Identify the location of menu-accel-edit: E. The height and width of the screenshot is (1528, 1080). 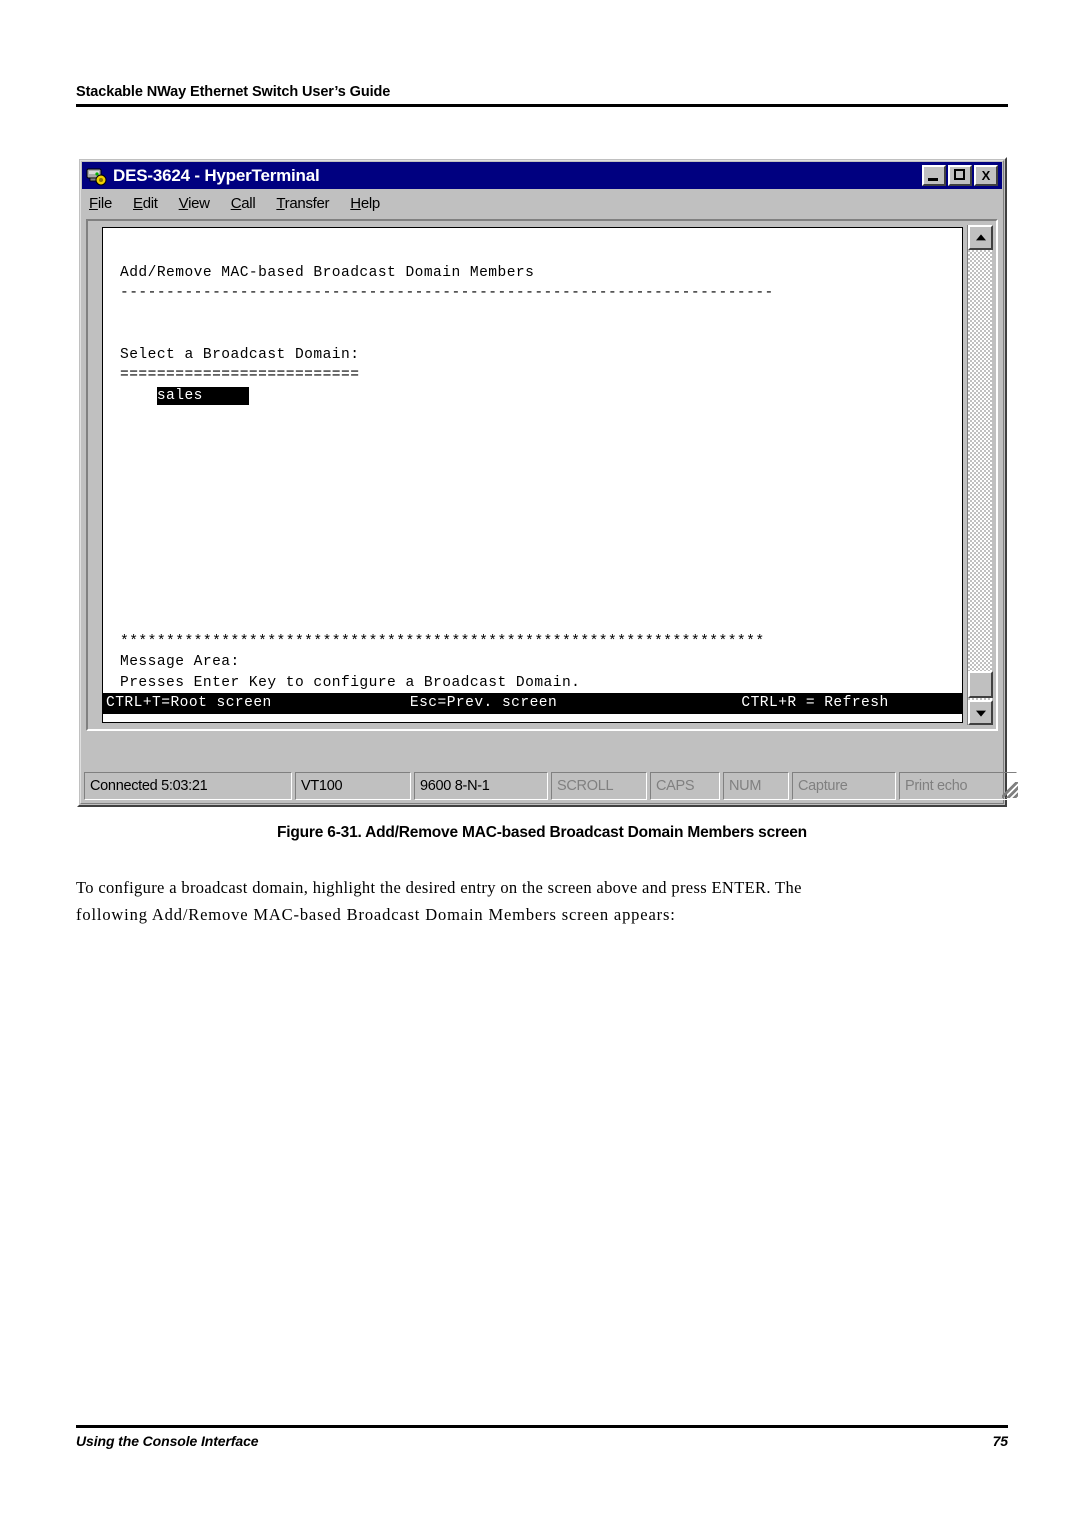
(137, 203).